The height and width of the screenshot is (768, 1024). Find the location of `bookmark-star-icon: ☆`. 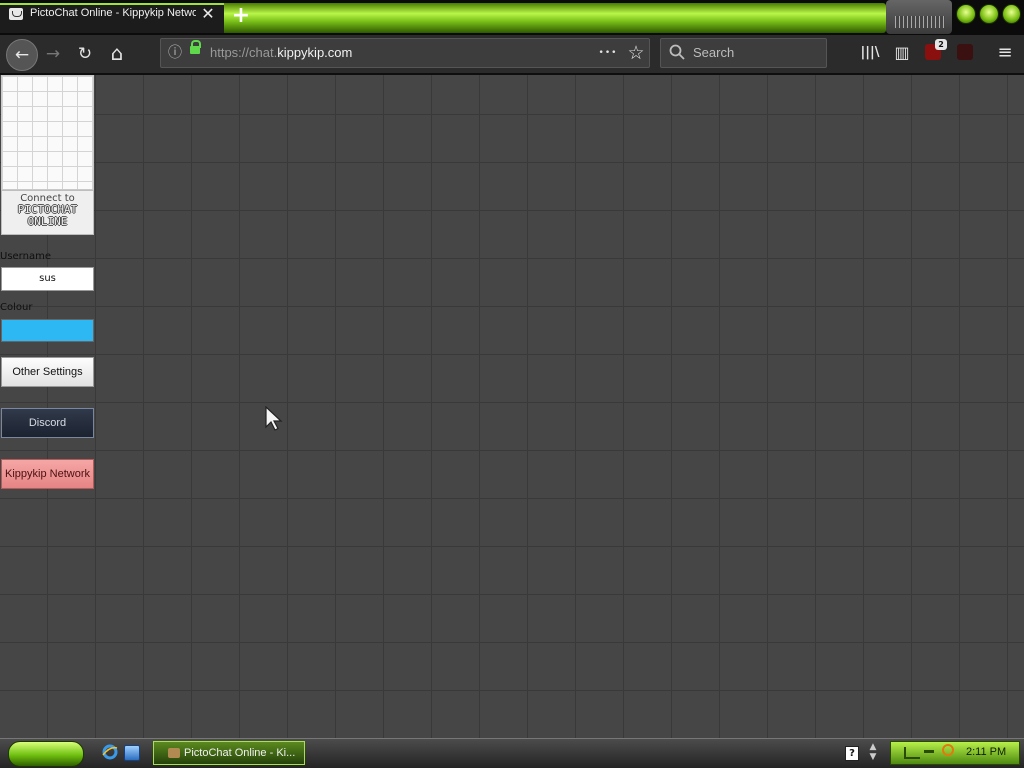

bookmark-star-icon: ☆ is located at coordinates (636, 53).